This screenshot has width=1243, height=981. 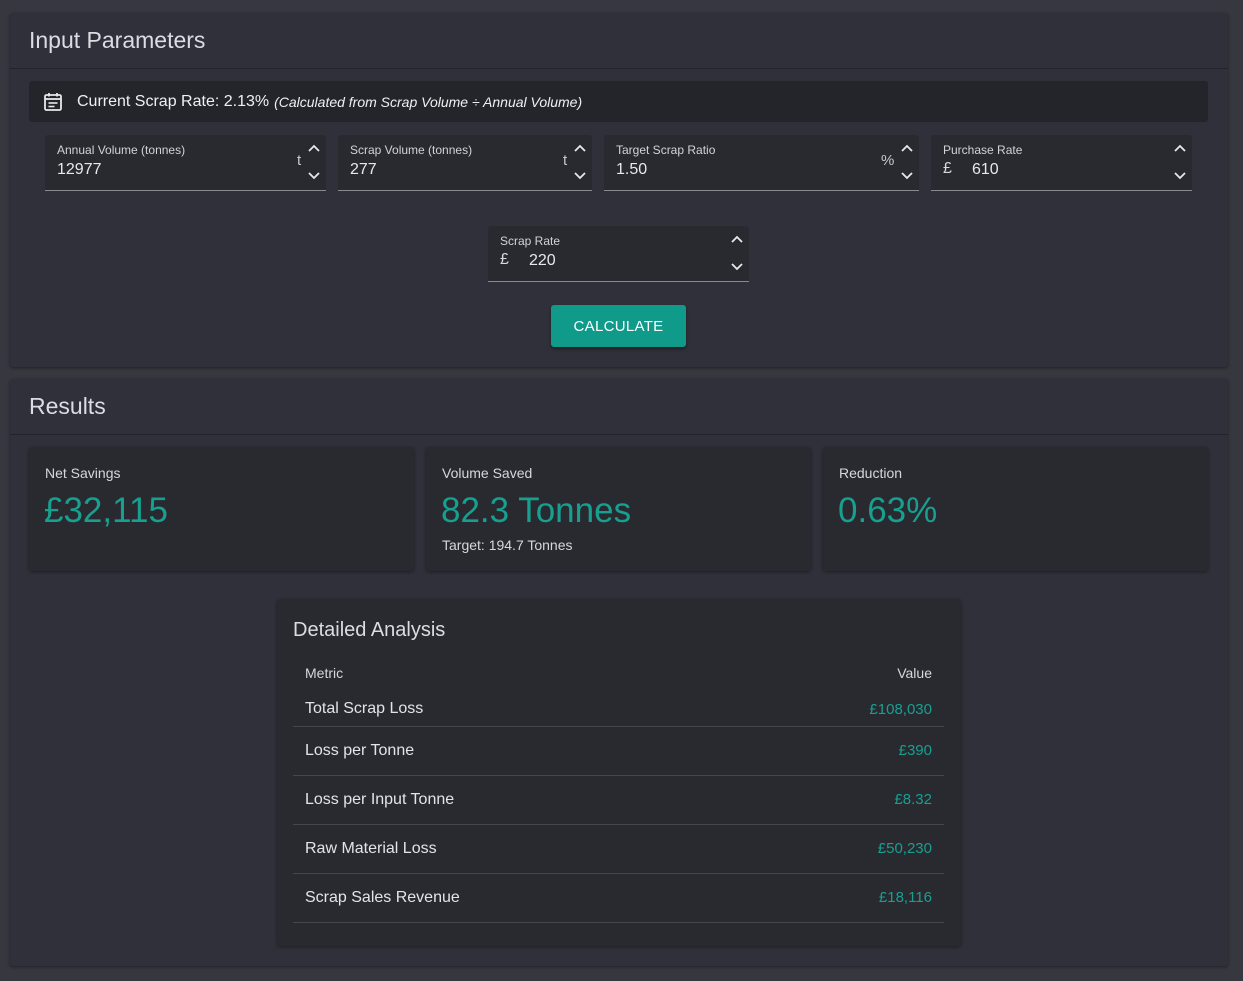 What do you see at coordinates (185, 163) in the screenshot?
I see `annual-volume-field: Annual Volume (tonnes) 12977 t` at bounding box center [185, 163].